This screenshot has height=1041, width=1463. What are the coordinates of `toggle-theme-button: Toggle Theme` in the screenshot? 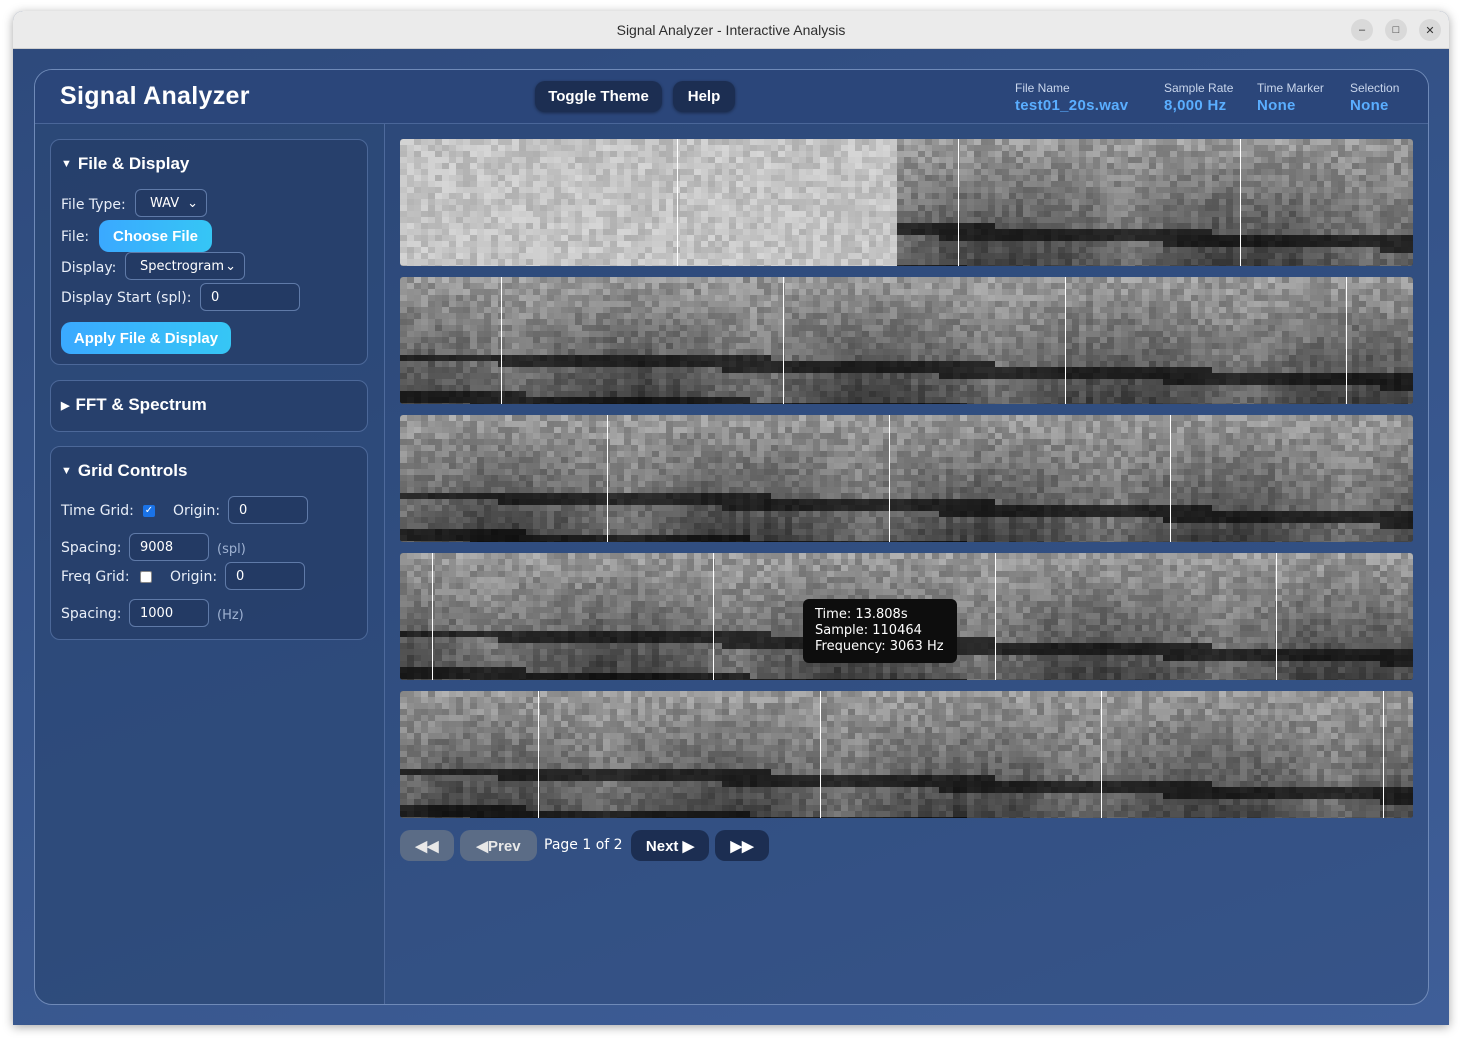 It's located at (598, 96).